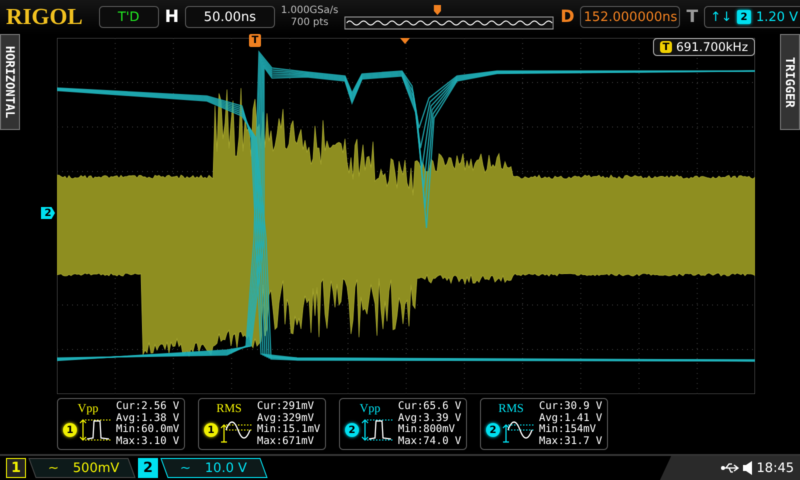 This screenshot has width=800, height=480. I want to click on trigger-settings: ↑↓ 2 1.20 V, so click(752, 17).